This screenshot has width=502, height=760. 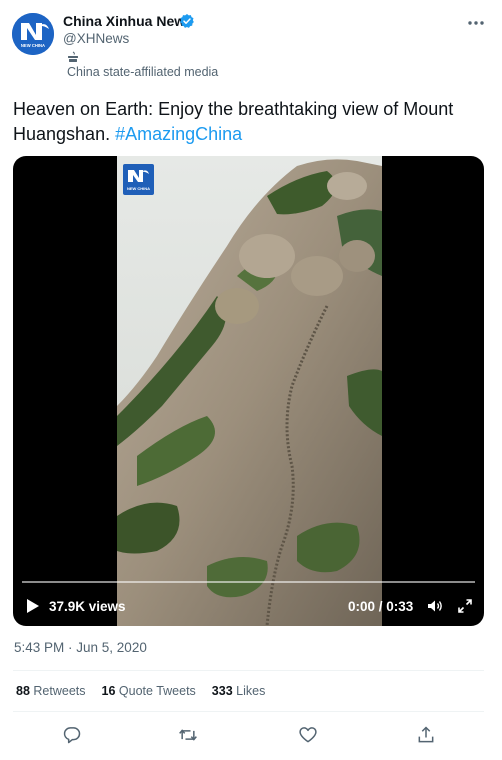 I want to click on more-button, so click(x=476, y=23).